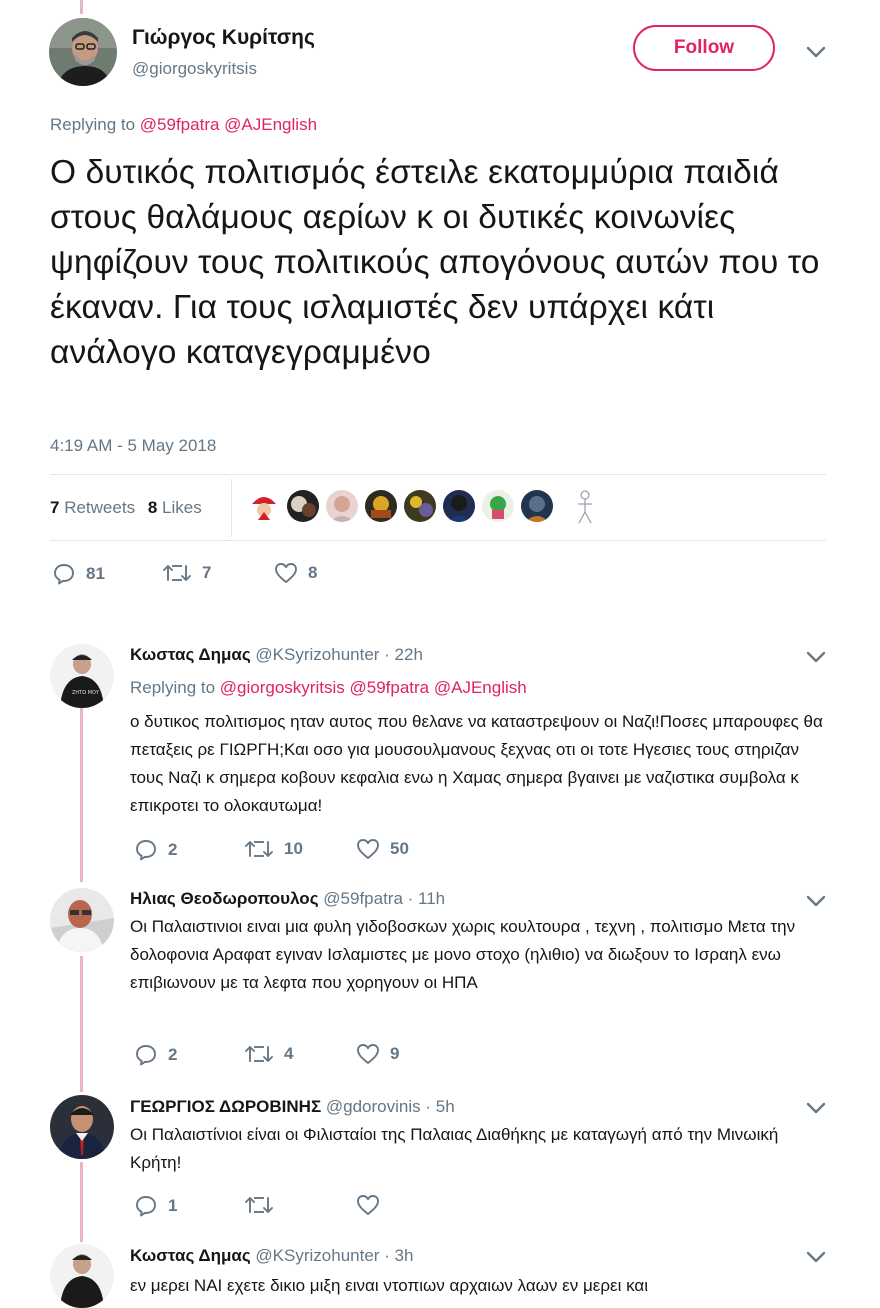 Image resolution: width=880 pixels, height=1308 pixels. What do you see at coordinates (173, 1205) in the screenshot?
I see `reply-count: 1` at bounding box center [173, 1205].